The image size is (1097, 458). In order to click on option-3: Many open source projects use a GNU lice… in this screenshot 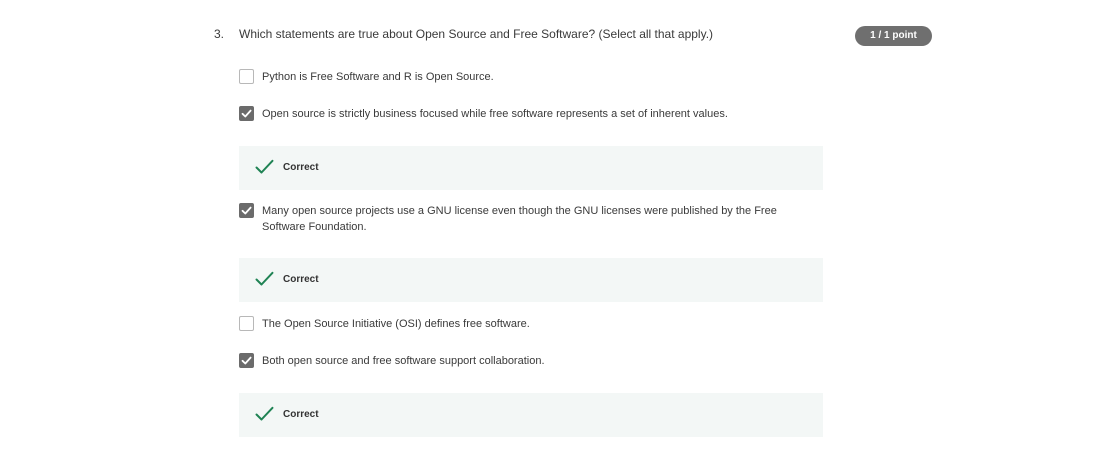, I will do `click(531, 219)`.